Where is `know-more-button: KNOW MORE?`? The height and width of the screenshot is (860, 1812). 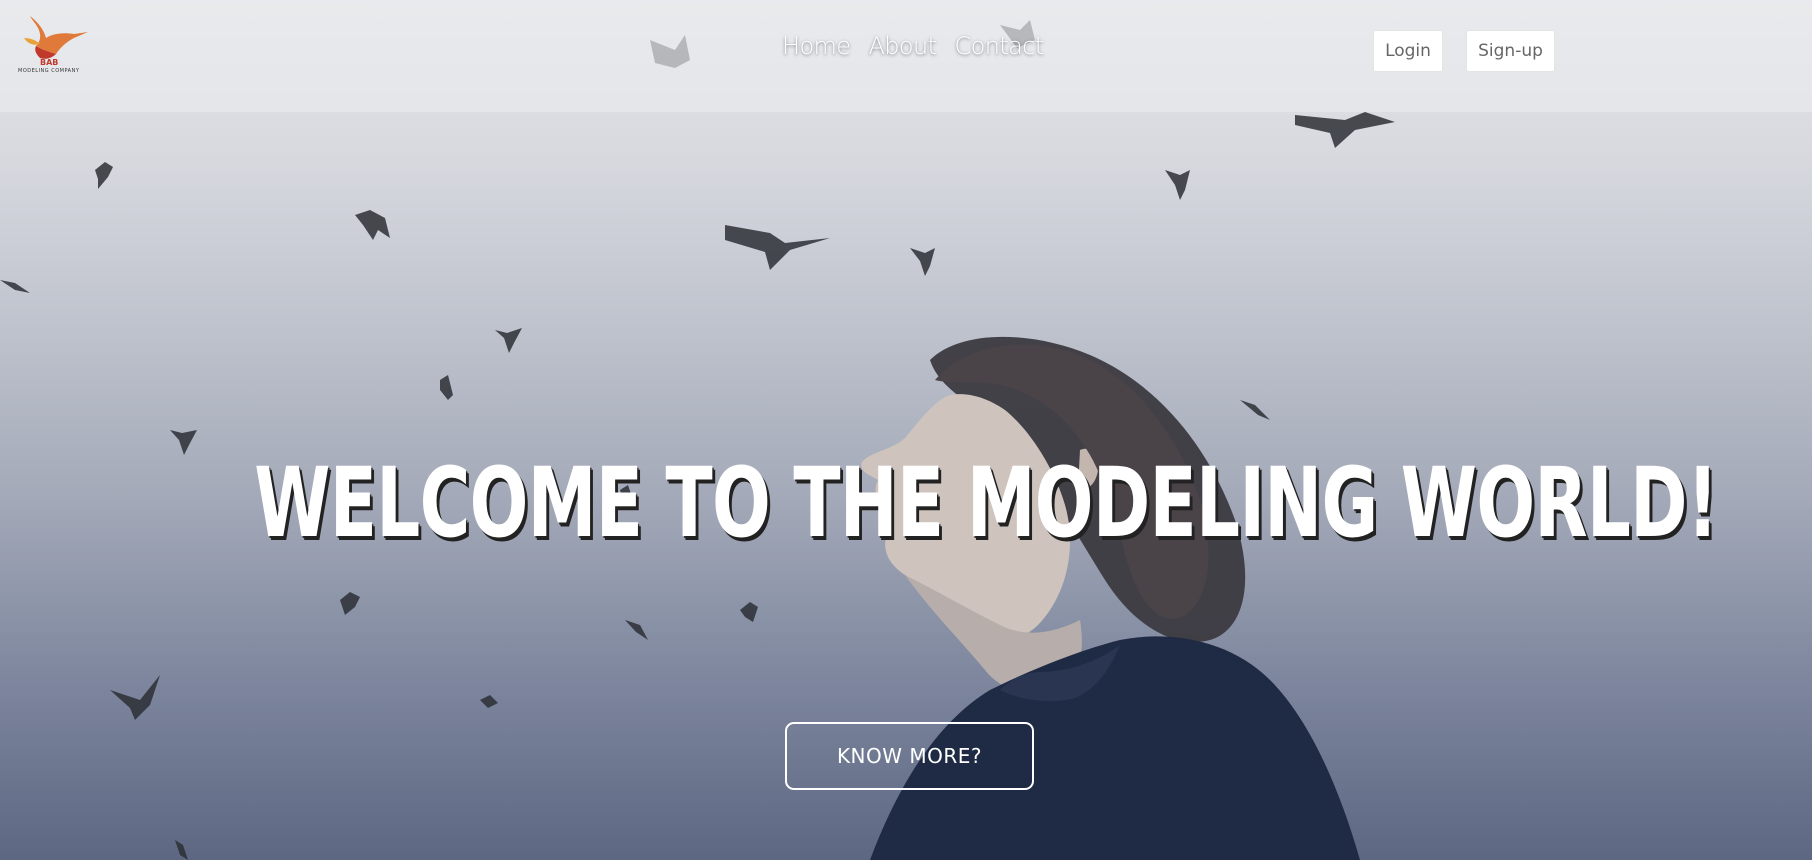
know-more-button: KNOW MORE? is located at coordinates (909, 756).